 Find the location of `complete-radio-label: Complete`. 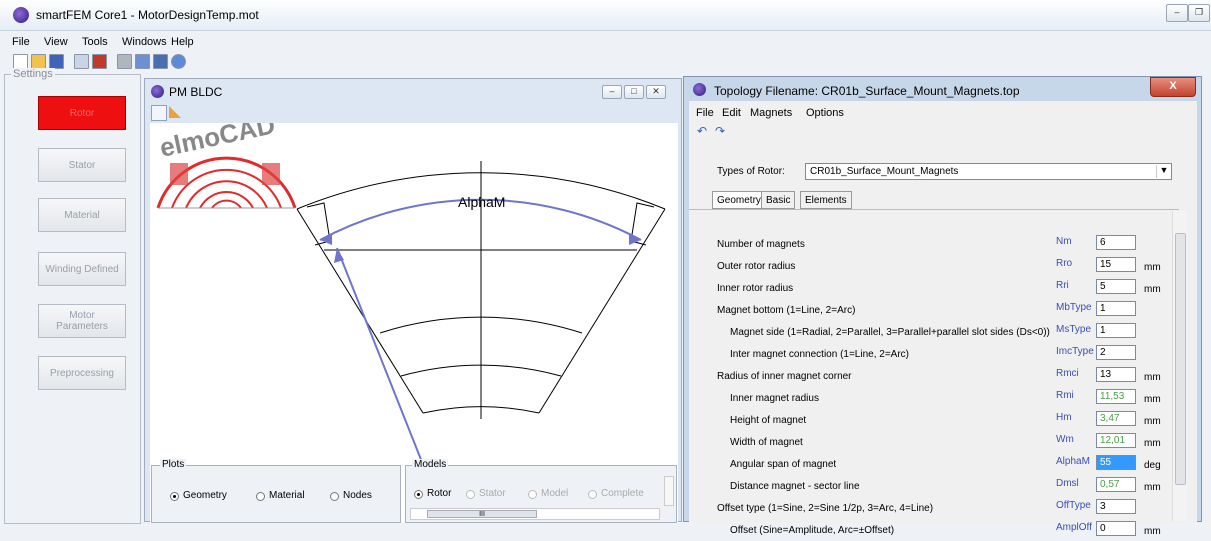

complete-radio-label: Complete is located at coordinates (622, 493).